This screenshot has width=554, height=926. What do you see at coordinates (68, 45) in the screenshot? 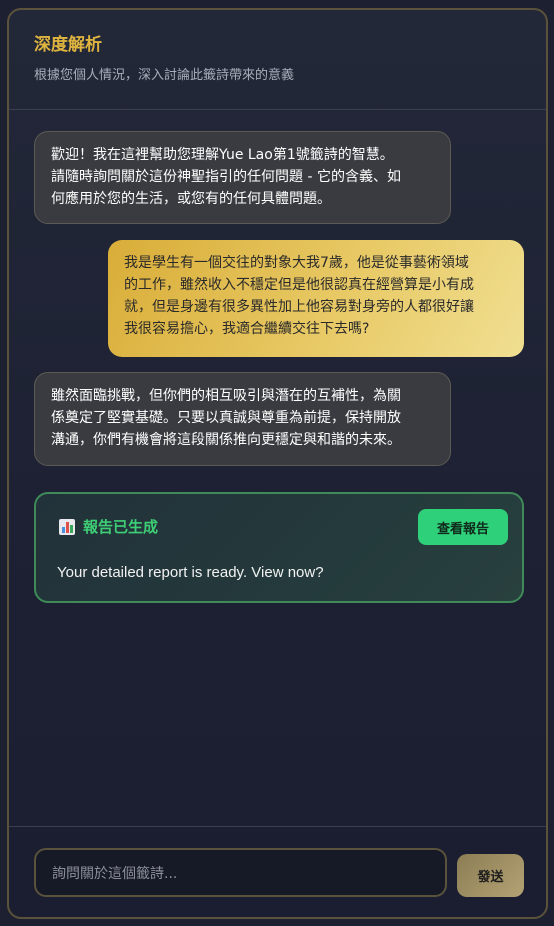
I see `page-title: 深度解析` at bounding box center [68, 45].